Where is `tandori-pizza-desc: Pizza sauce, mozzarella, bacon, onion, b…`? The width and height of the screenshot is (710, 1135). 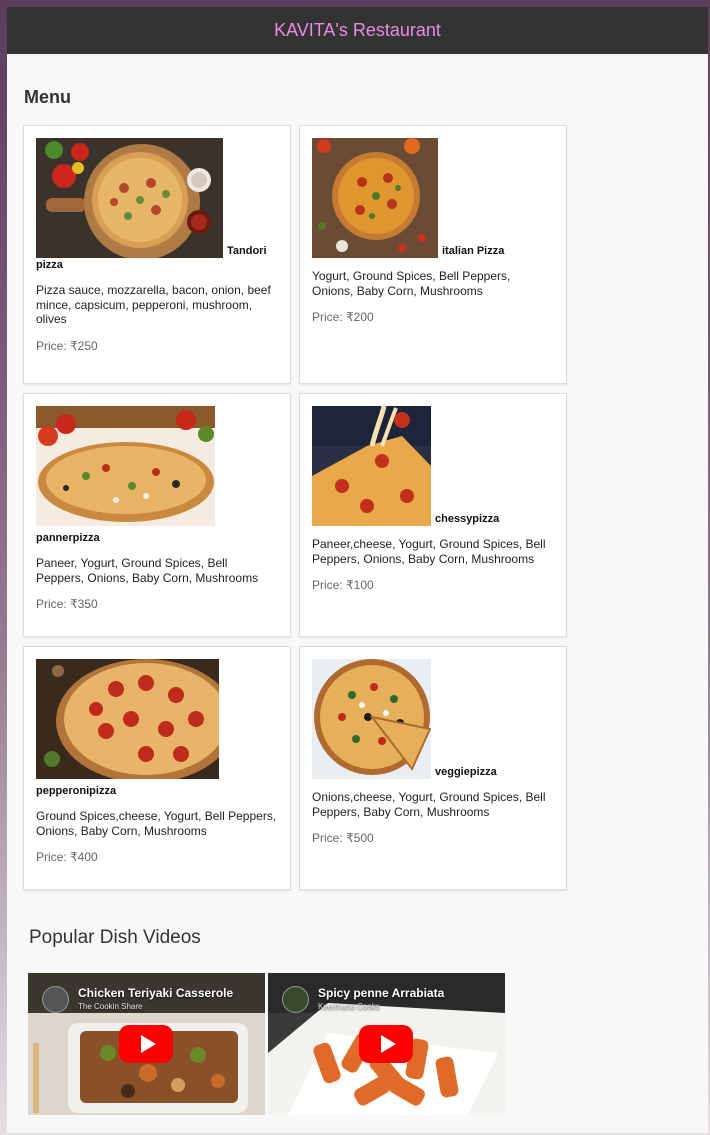 tandori-pizza-desc: Pizza sauce, mozzarella, bacon, onion, b… is located at coordinates (153, 304).